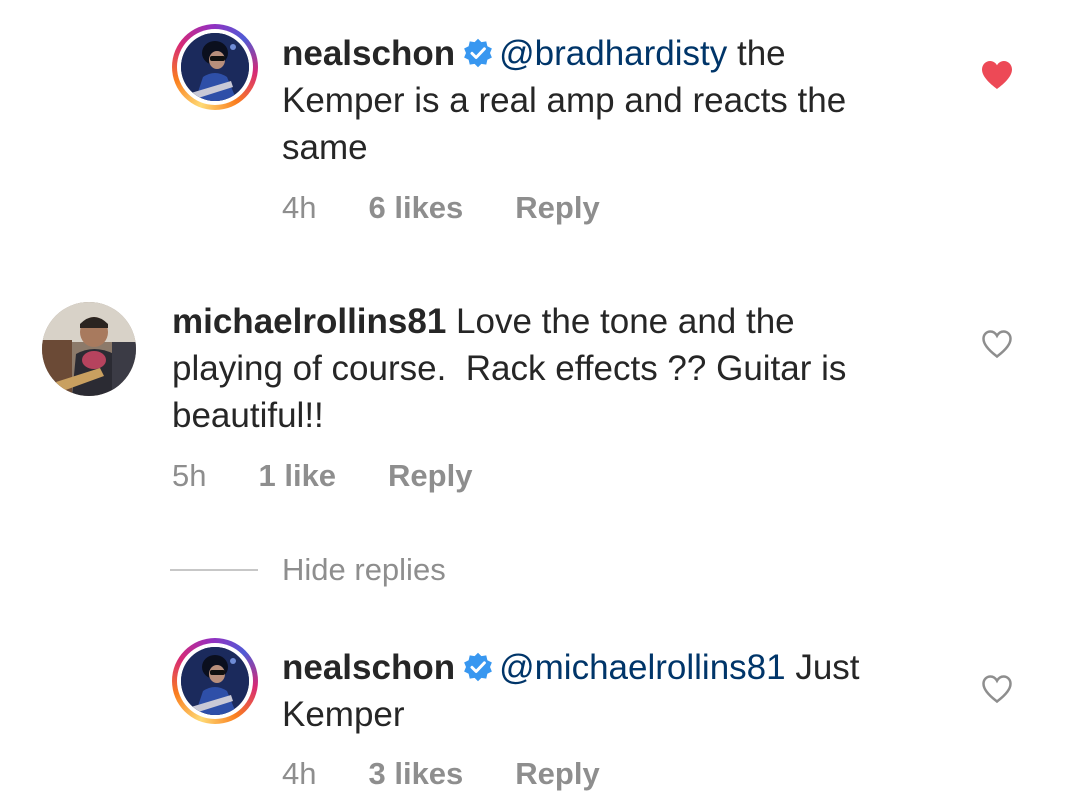 The width and height of the screenshot is (1071, 800). What do you see at coordinates (620, 321) in the screenshot?
I see `comment-body-line1: Love the tone and the` at bounding box center [620, 321].